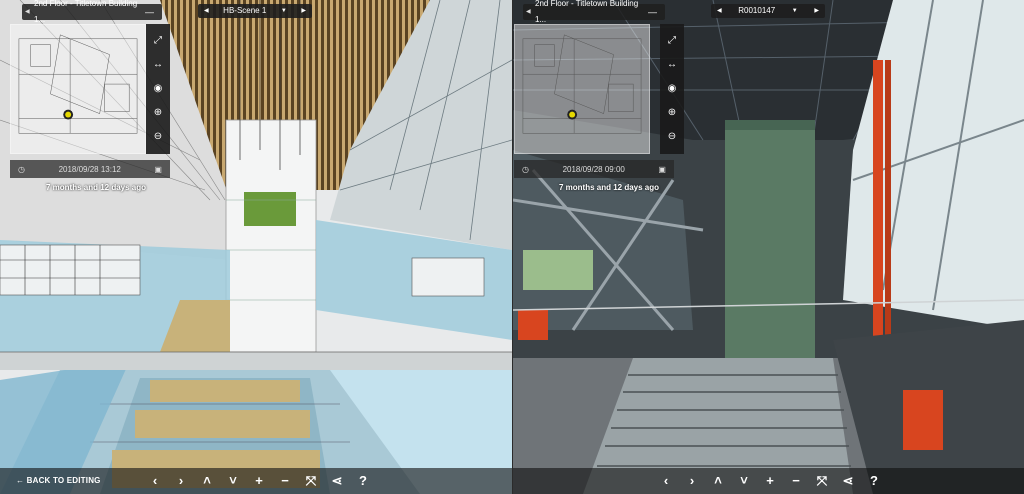 The width and height of the screenshot is (1024, 494). I want to click on back-label: BACK TO EDITING, so click(63, 480).